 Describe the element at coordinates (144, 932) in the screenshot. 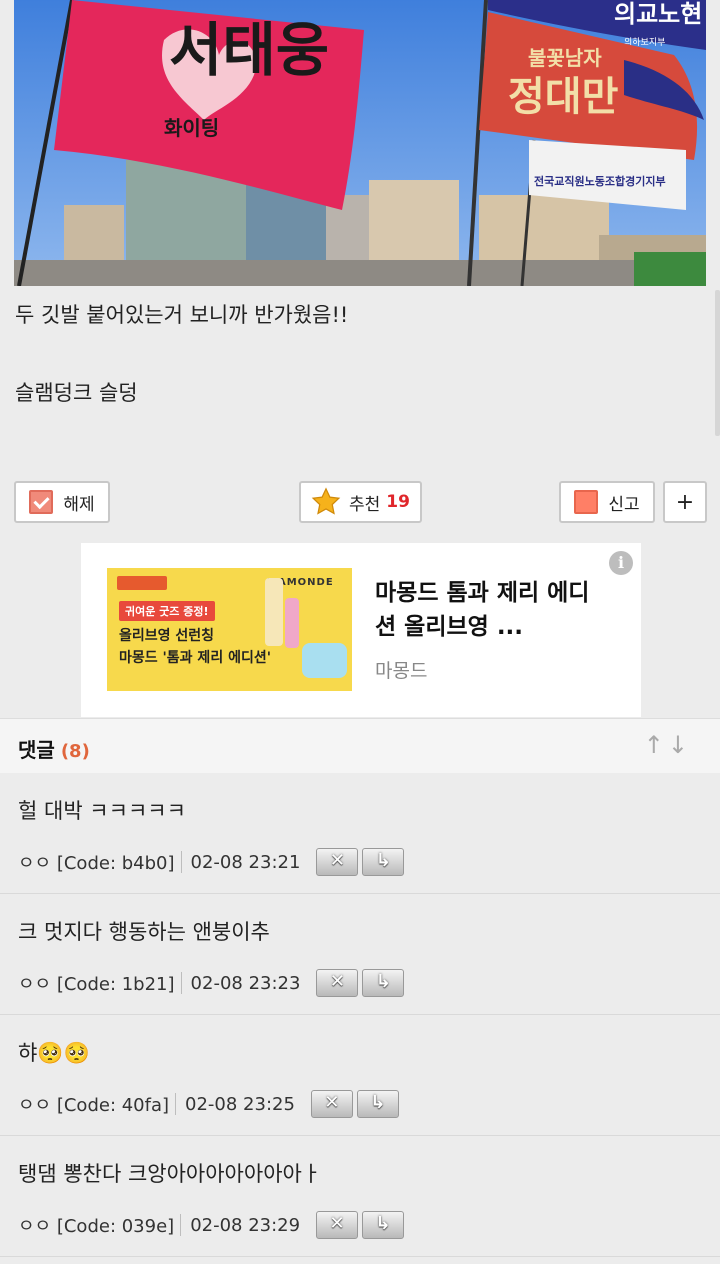

I see `comment-text: 크 멋지다 행동하는 앤붕이추` at that location.